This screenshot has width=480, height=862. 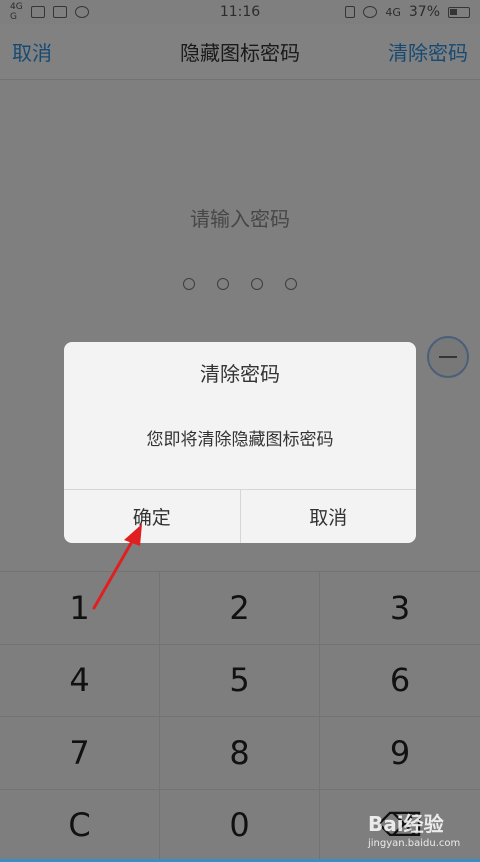 I want to click on watermark-brand: Bai经验, so click(x=406, y=824).